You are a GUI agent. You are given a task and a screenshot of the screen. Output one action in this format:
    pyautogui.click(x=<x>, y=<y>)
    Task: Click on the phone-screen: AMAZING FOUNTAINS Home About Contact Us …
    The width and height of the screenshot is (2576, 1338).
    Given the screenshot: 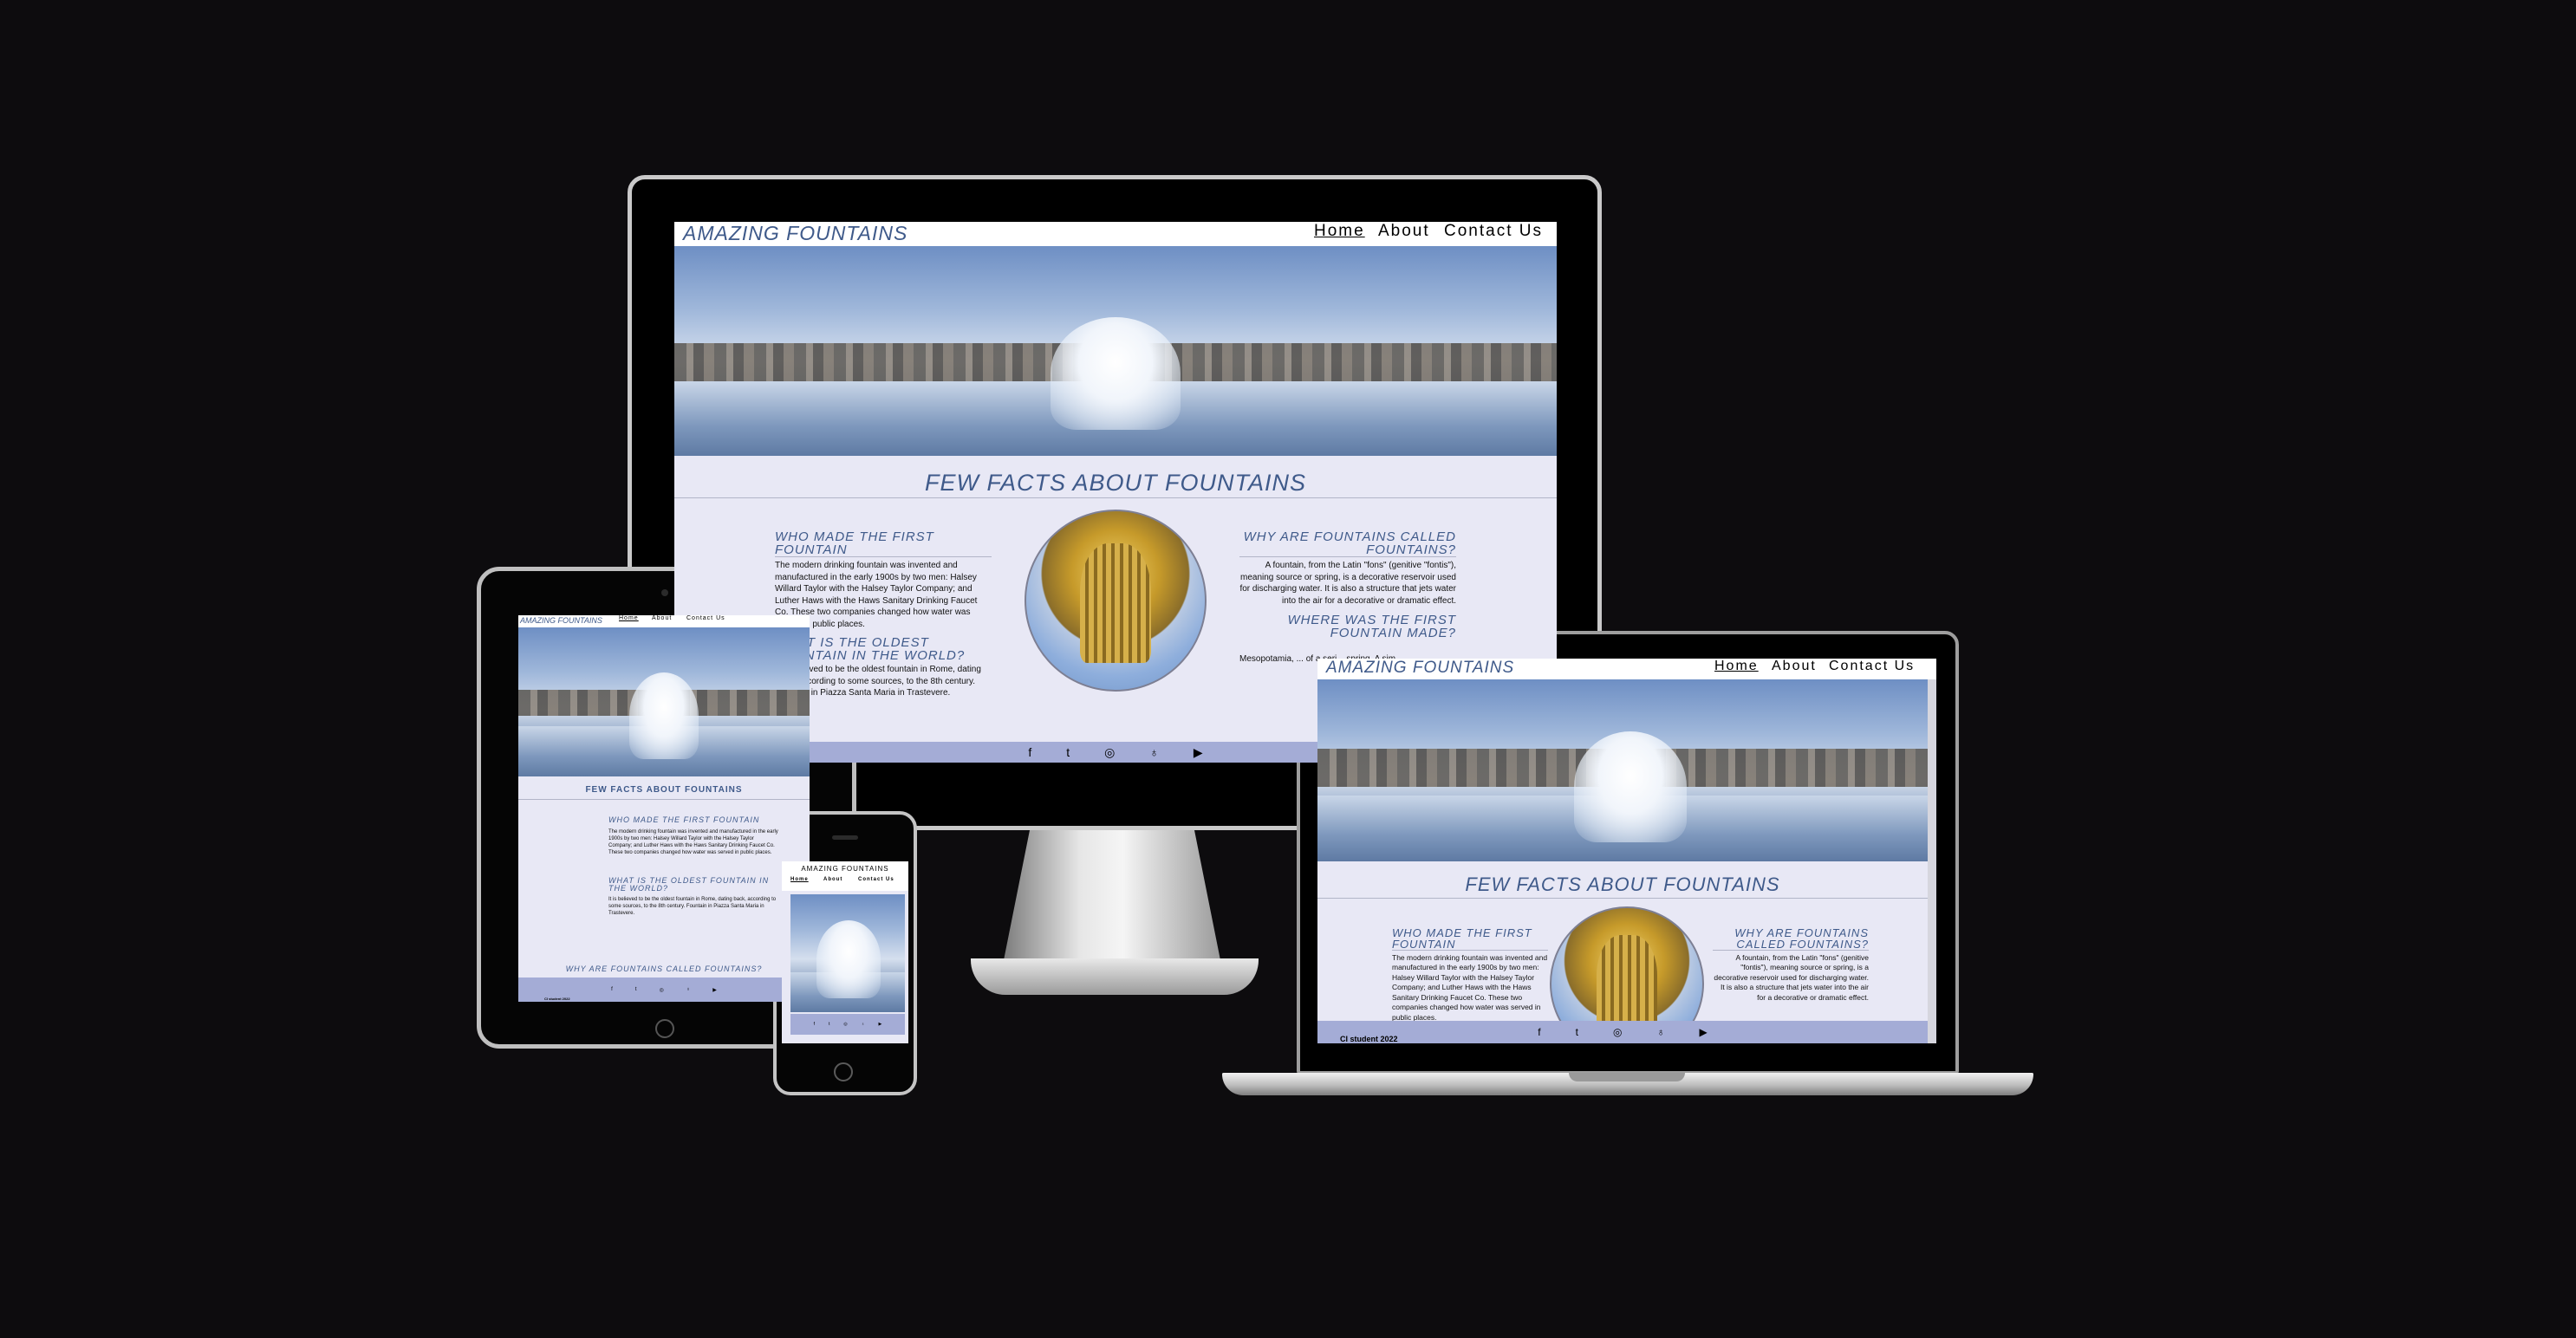 What is the action you would take?
    pyautogui.click(x=845, y=952)
    